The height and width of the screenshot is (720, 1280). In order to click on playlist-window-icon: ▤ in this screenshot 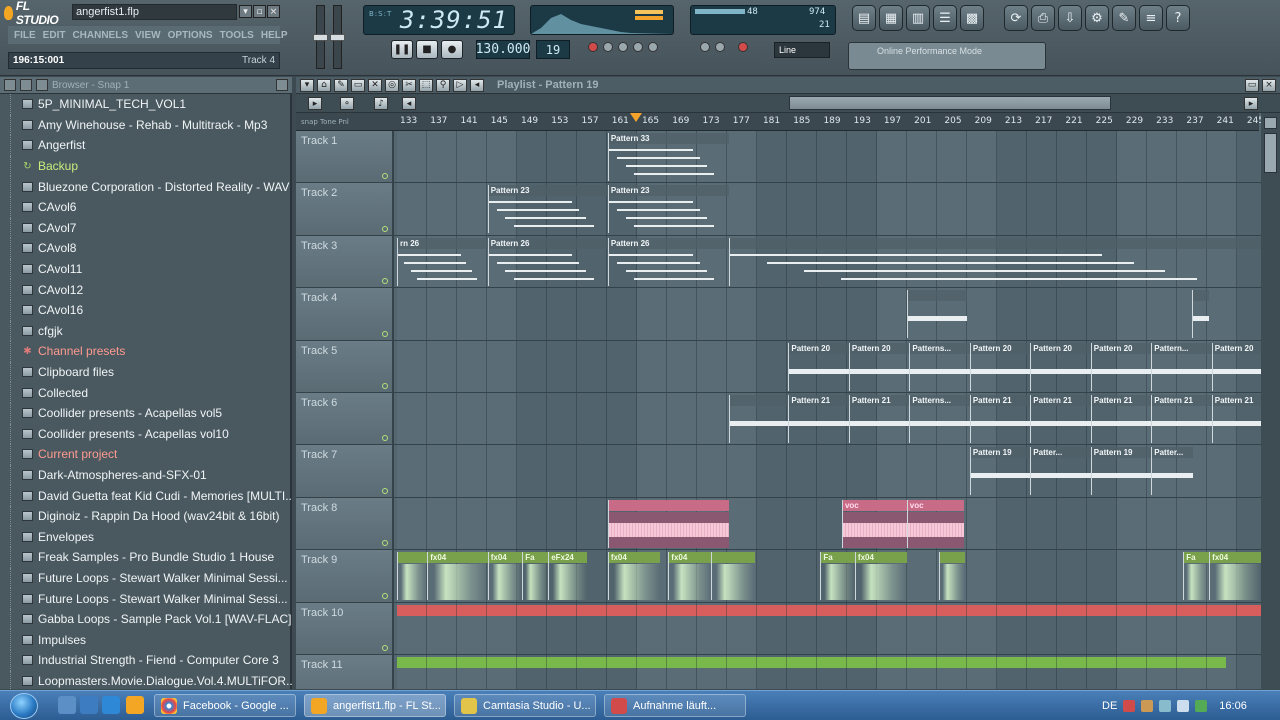, I will do `click(864, 18)`.